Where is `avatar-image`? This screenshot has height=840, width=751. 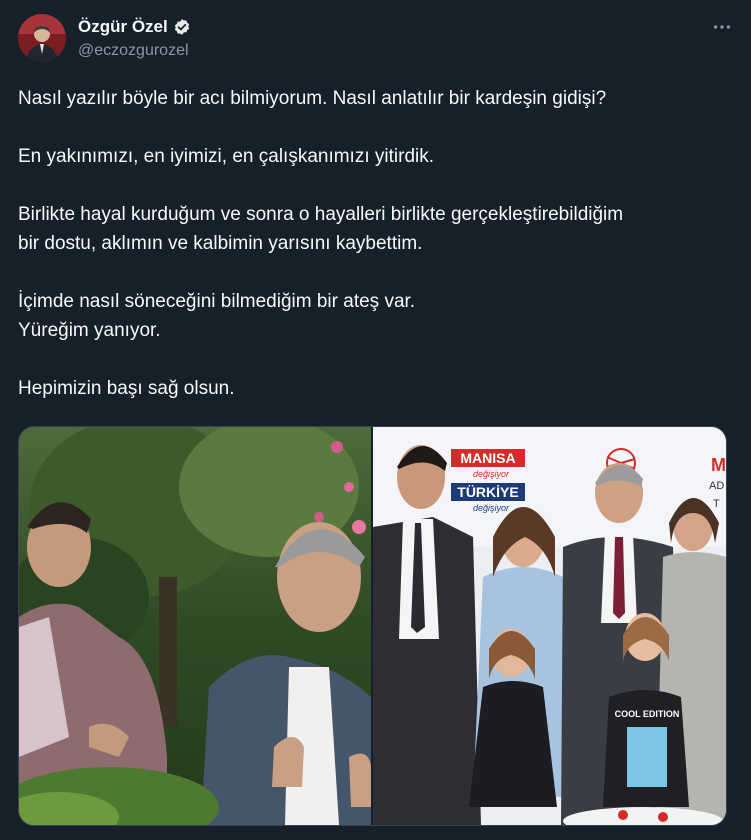 avatar-image is located at coordinates (42, 38).